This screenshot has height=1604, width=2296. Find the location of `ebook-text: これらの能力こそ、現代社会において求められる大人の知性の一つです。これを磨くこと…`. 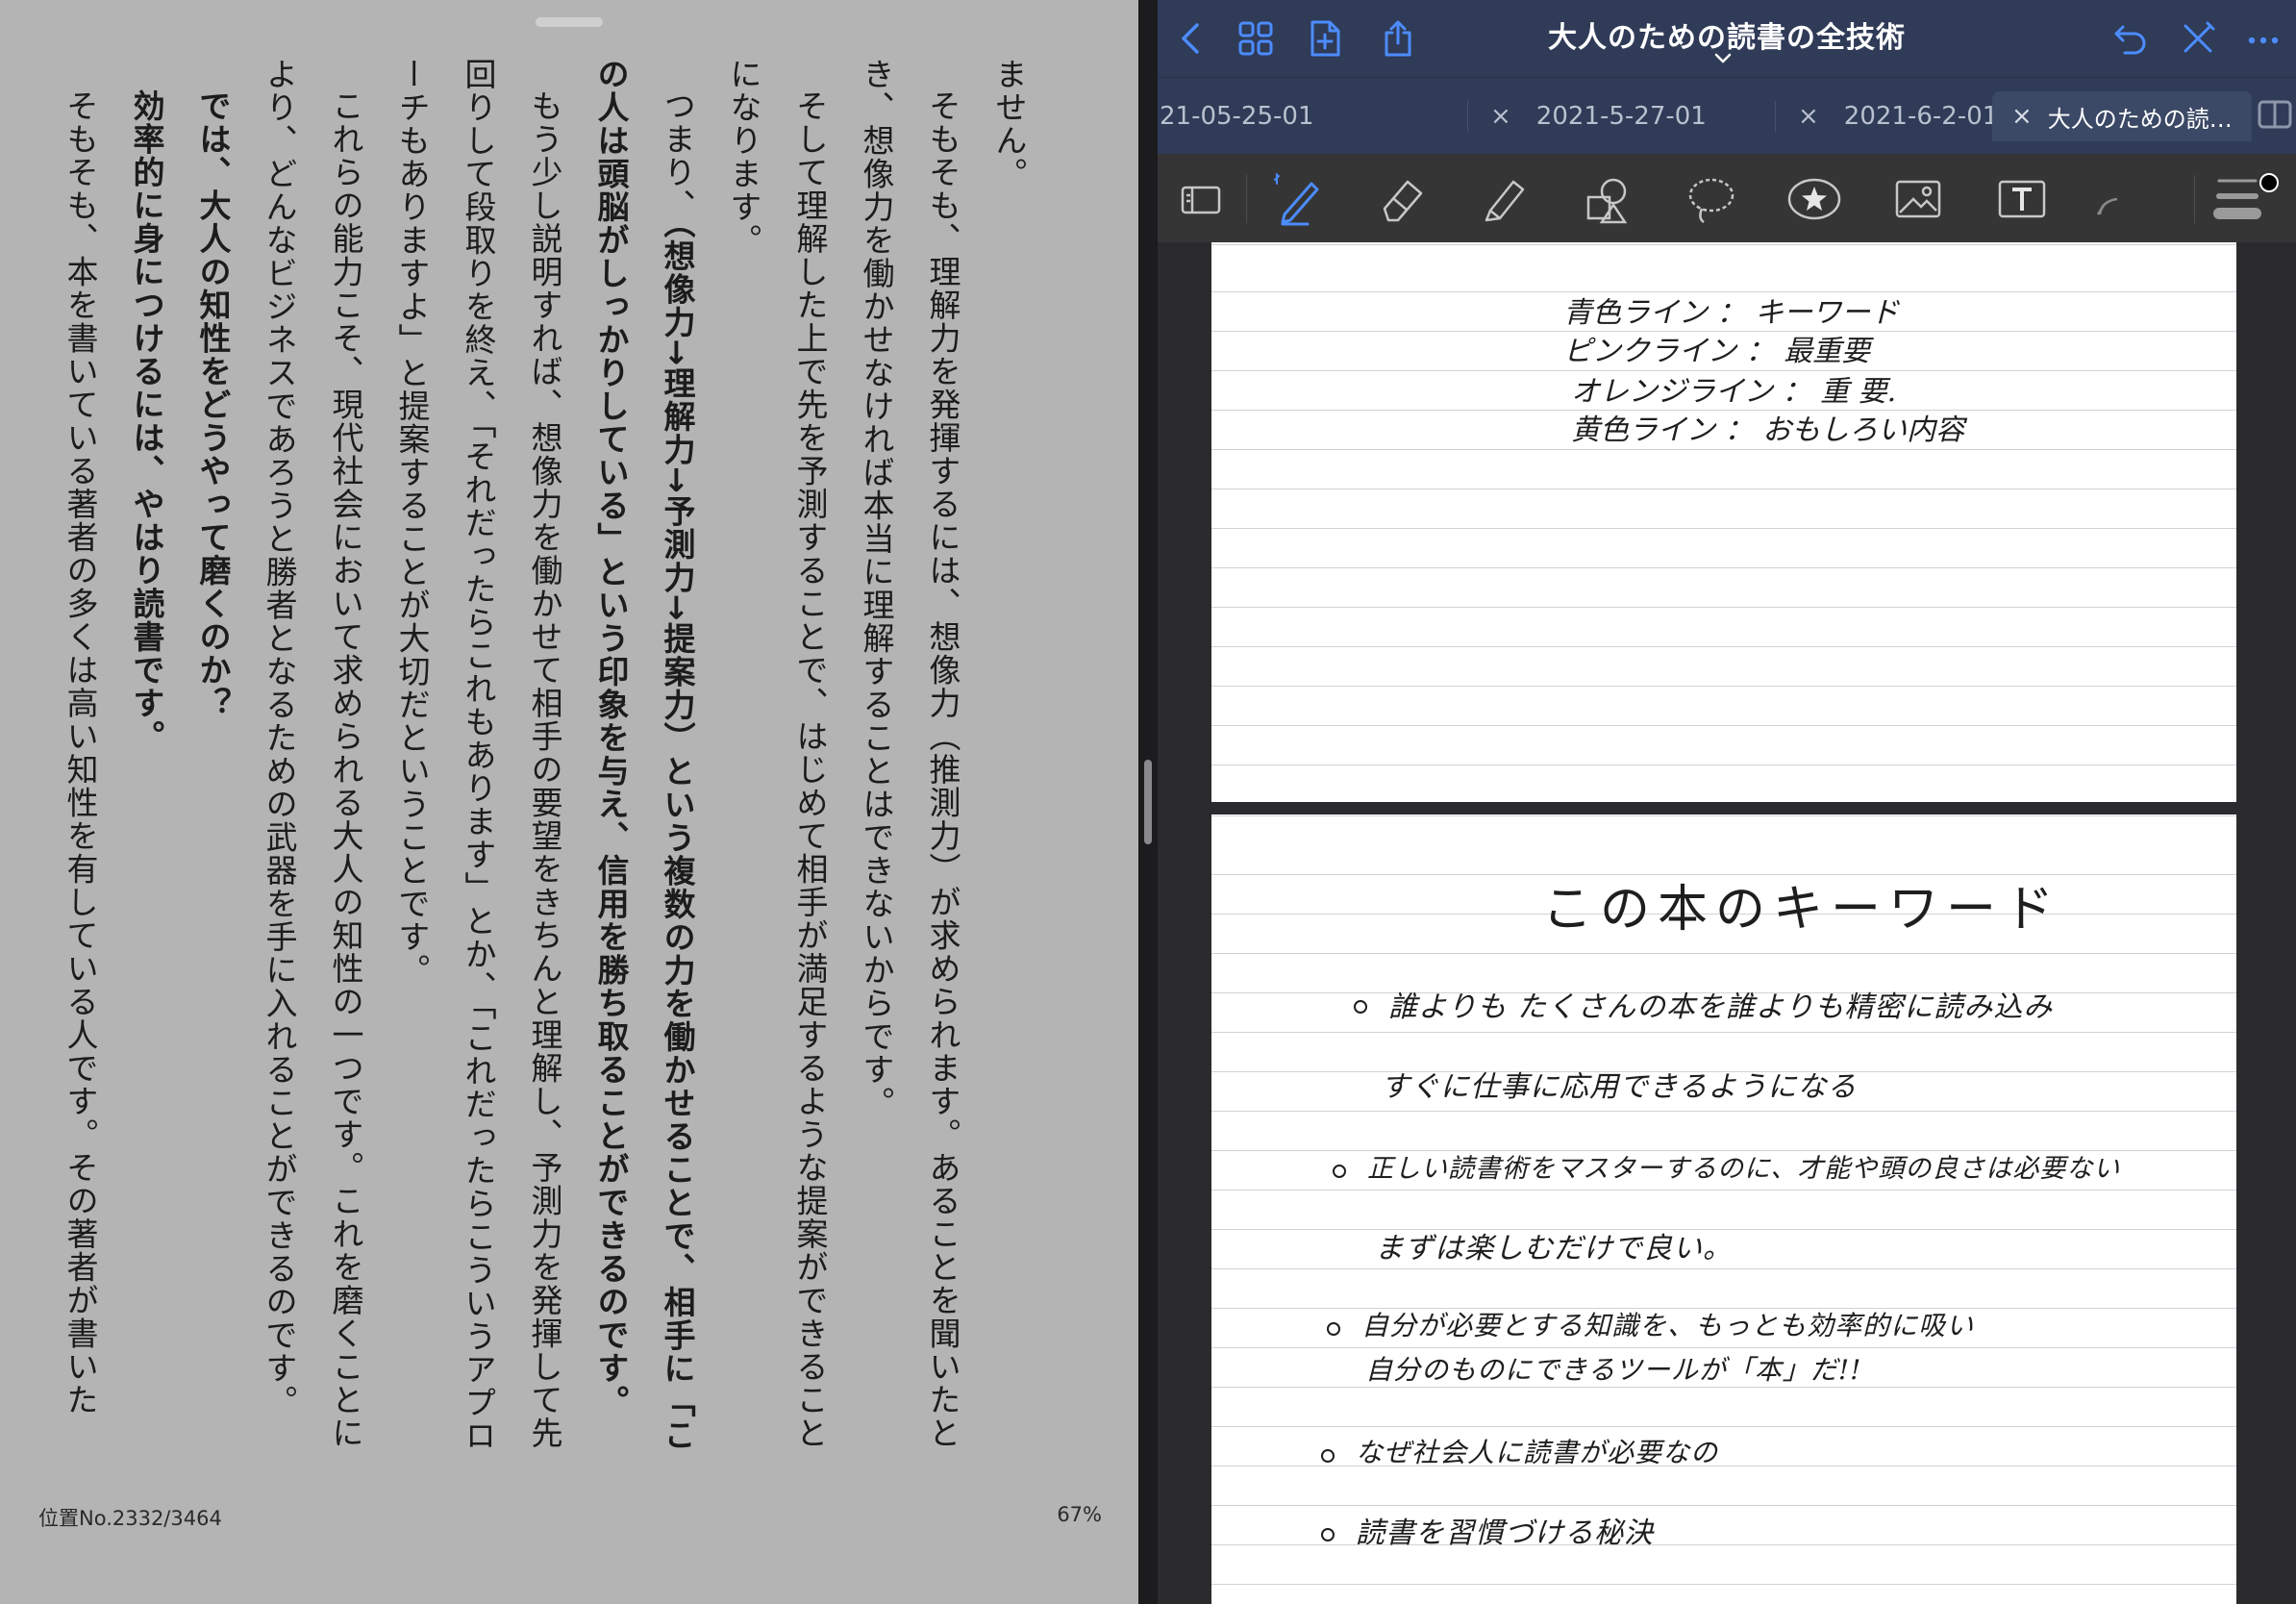

ebook-text: これらの能力こそ、現代社会において求められる大人の知性の一つです。これを磨くこと… is located at coordinates (312, 754).